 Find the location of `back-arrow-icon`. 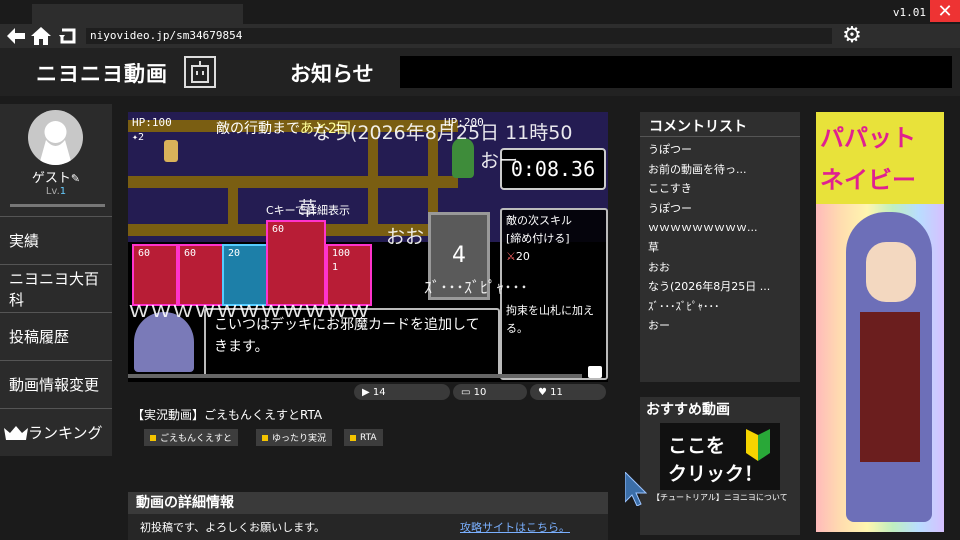

back-arrow-icon is located at coordinates (16, 36).